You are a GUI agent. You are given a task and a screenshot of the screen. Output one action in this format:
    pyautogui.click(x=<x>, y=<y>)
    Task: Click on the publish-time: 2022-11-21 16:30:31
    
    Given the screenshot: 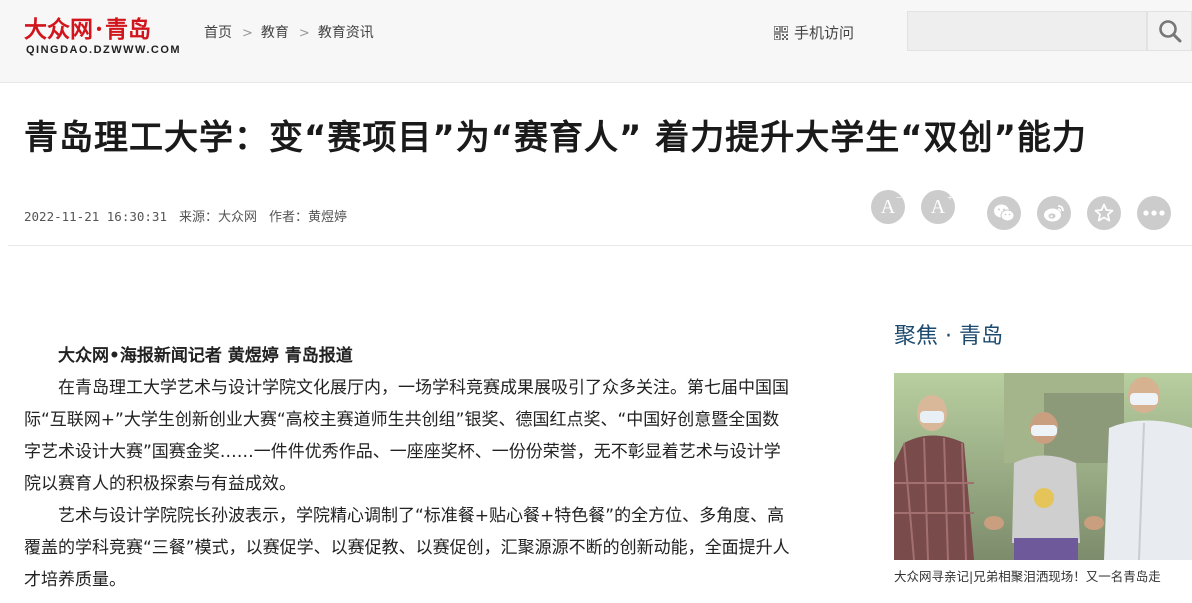 What is the action you would take?
    pyautogui.click(x=95, y=216)
    